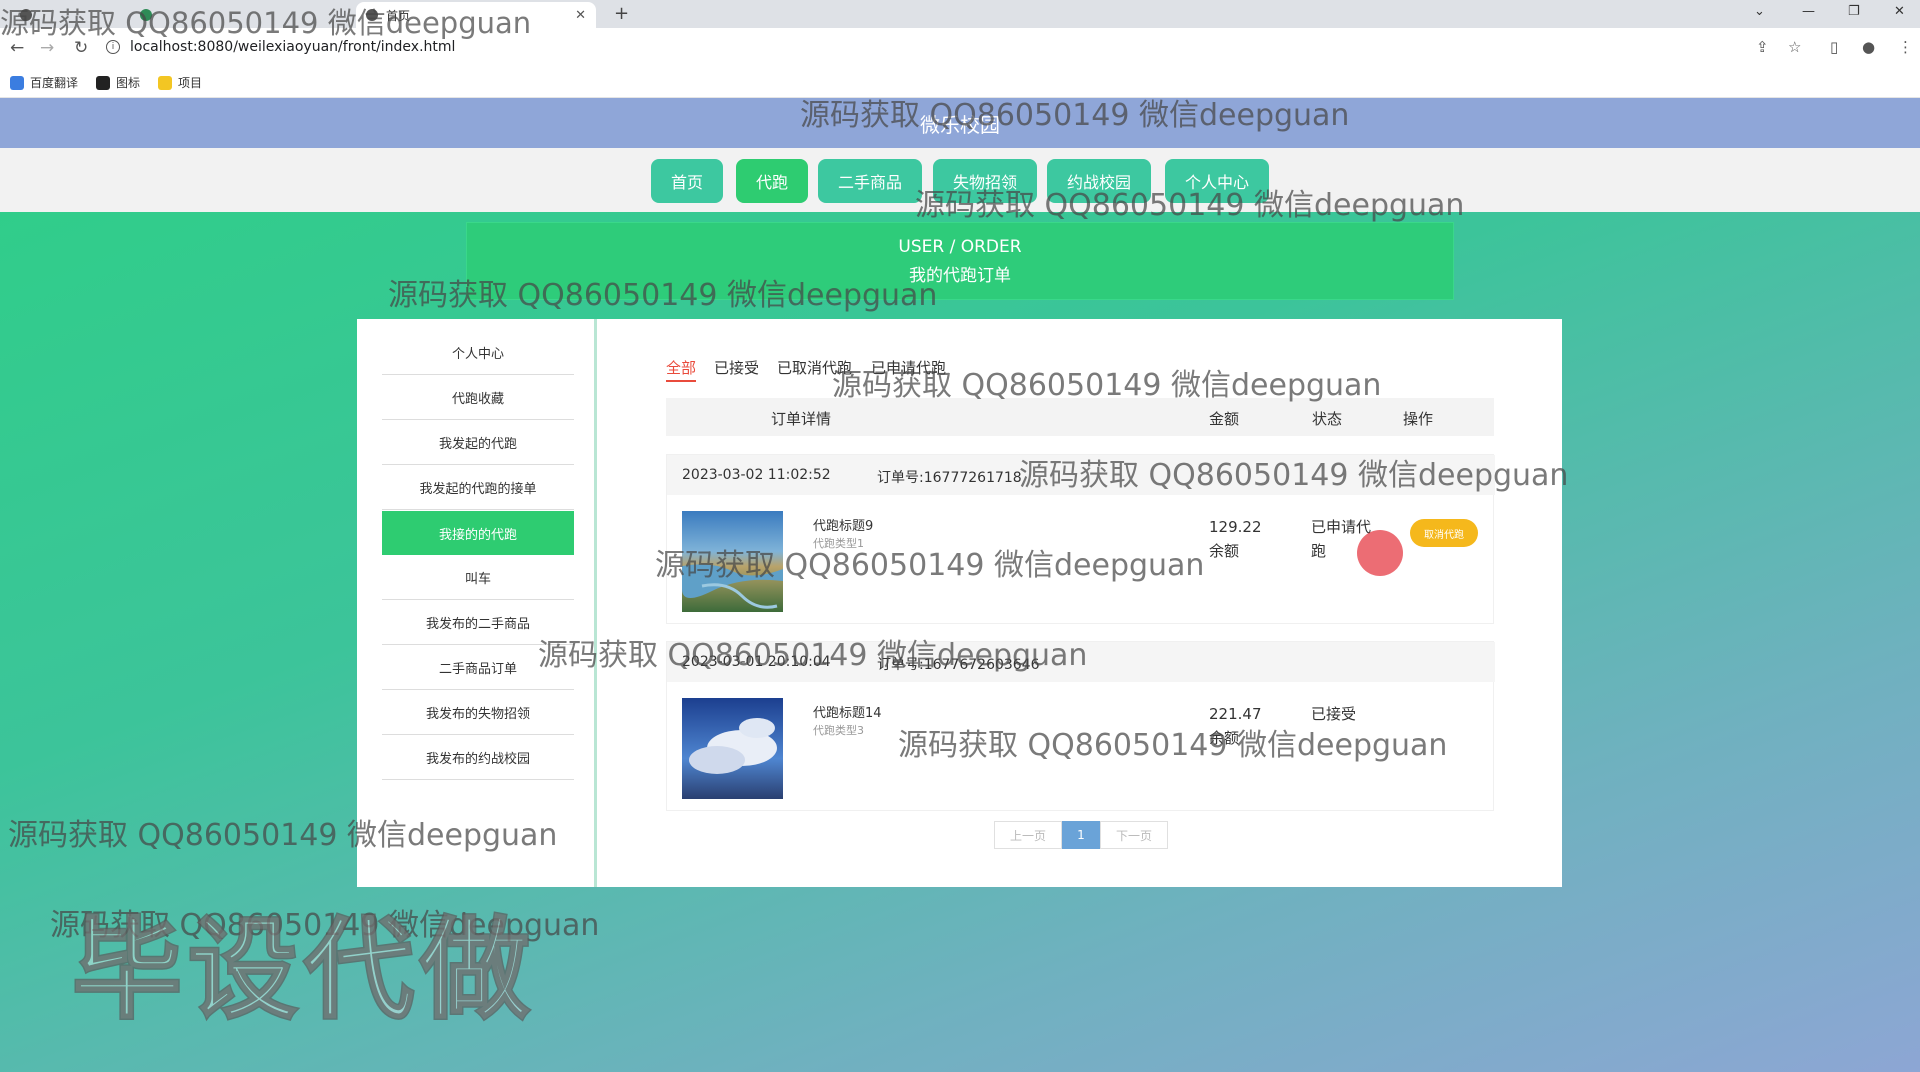  Describe the element at coordinates (838, 730) in the screenshot. I see `order-type: 代跑类型3` at that location.